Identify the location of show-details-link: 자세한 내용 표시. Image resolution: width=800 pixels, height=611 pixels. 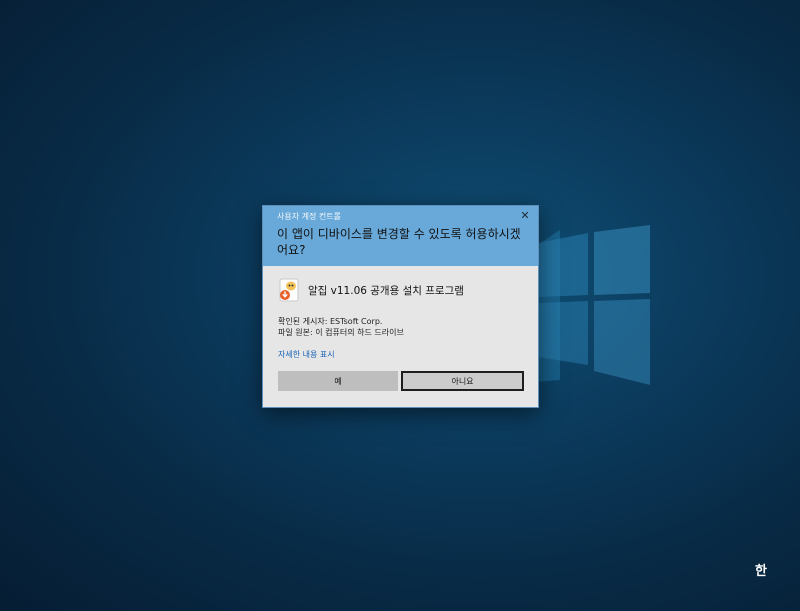
(306, 354).